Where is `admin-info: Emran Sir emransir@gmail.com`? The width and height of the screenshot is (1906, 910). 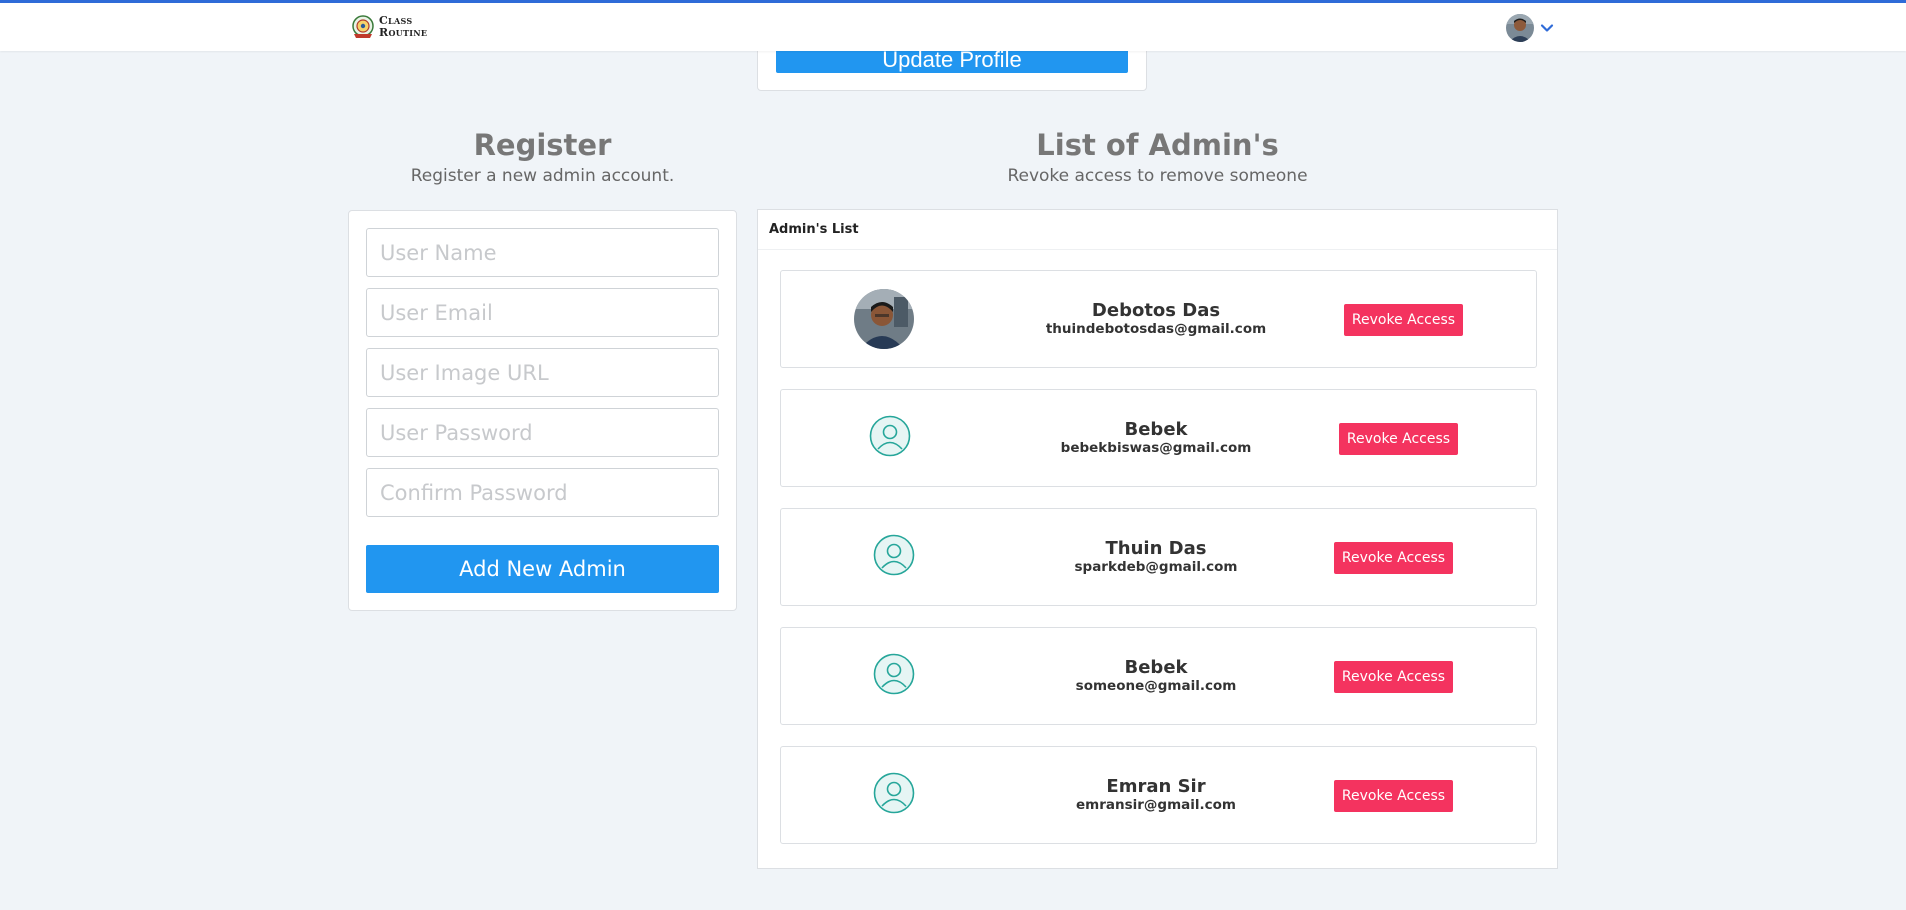
admin-info: Emran Sir emransir@gmail.com is located at coordinates (1156, 795).